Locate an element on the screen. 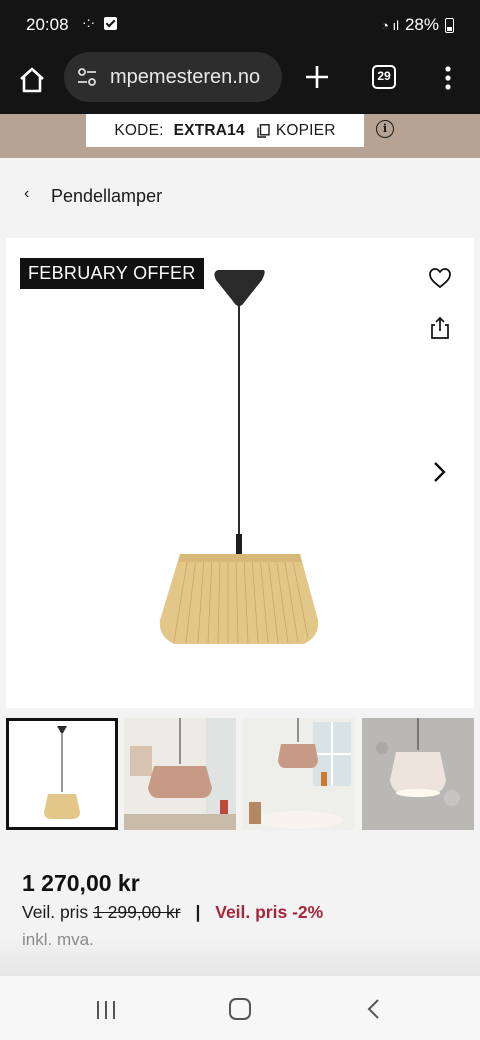  pendant-lamp-image is located at coordinates (239, 457).